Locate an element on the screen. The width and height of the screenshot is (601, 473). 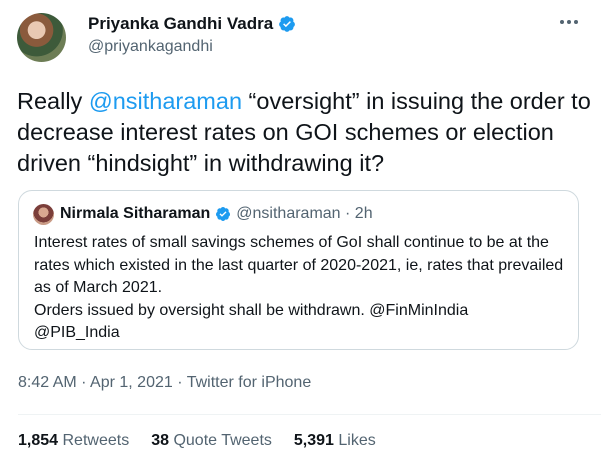
author-name-row: Priyanka Gandhi Vadra is located at coordinates (192, 24).